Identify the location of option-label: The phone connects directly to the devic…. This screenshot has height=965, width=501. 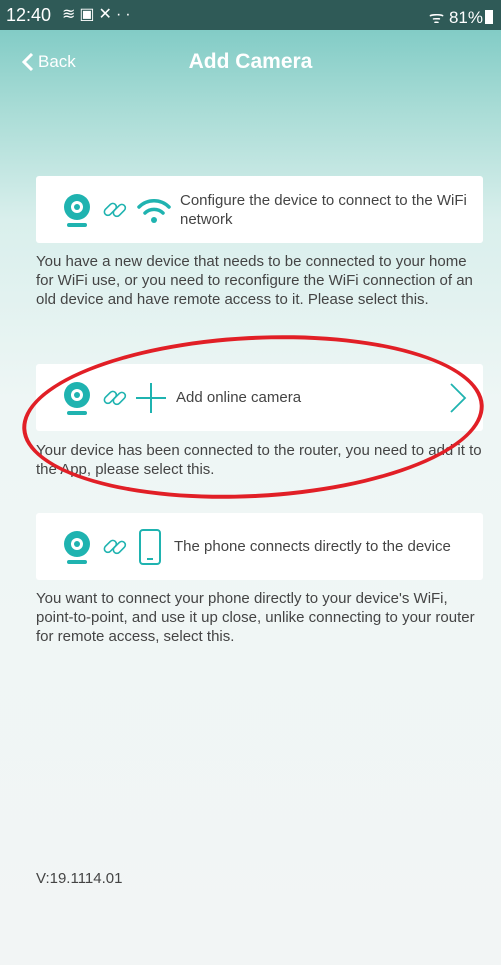
(312, 546).